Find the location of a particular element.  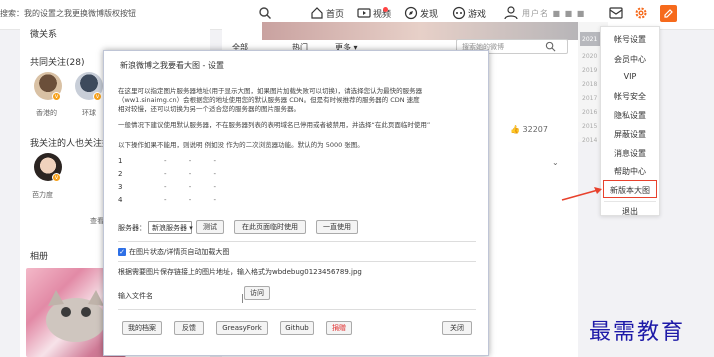

server-row-number: 4 is located at coordinates (120, 200).